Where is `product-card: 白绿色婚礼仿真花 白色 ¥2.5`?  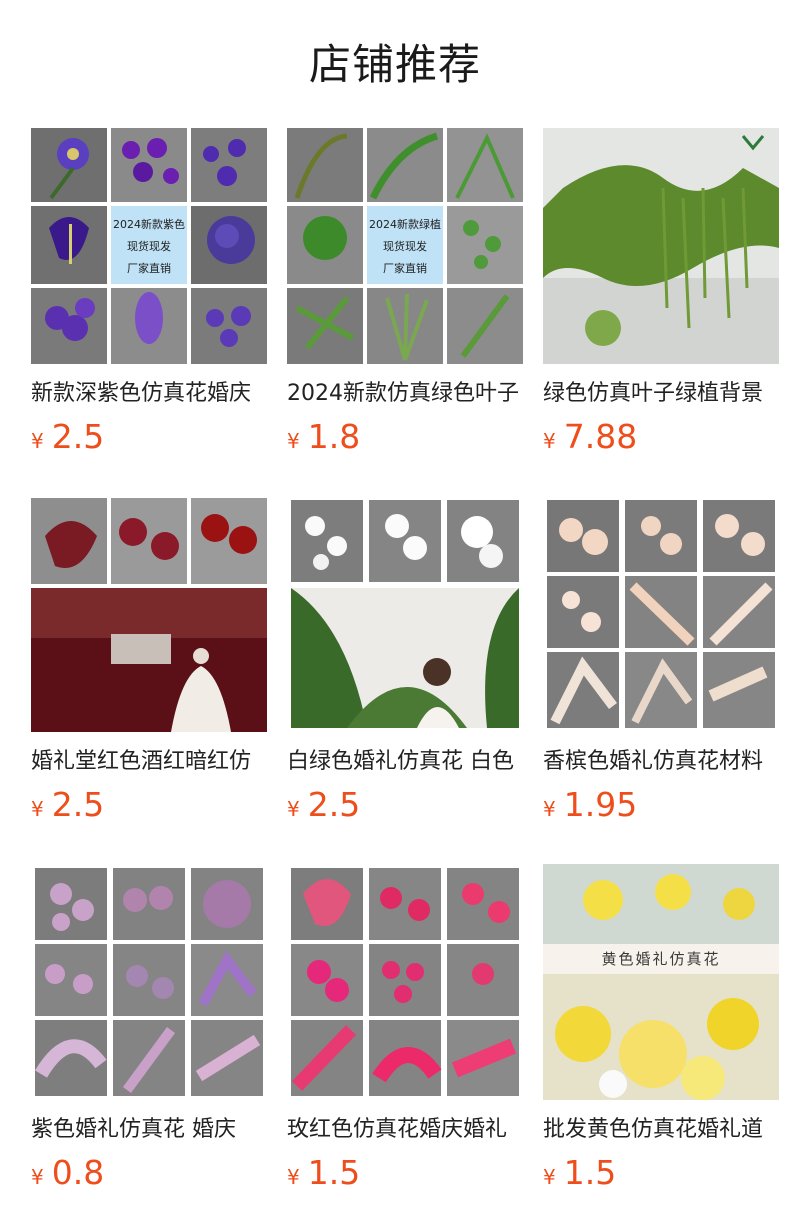 product-card: 白绿色婚礼仿真花 白色 ¥2.5 is located at coordinates (405, 664).